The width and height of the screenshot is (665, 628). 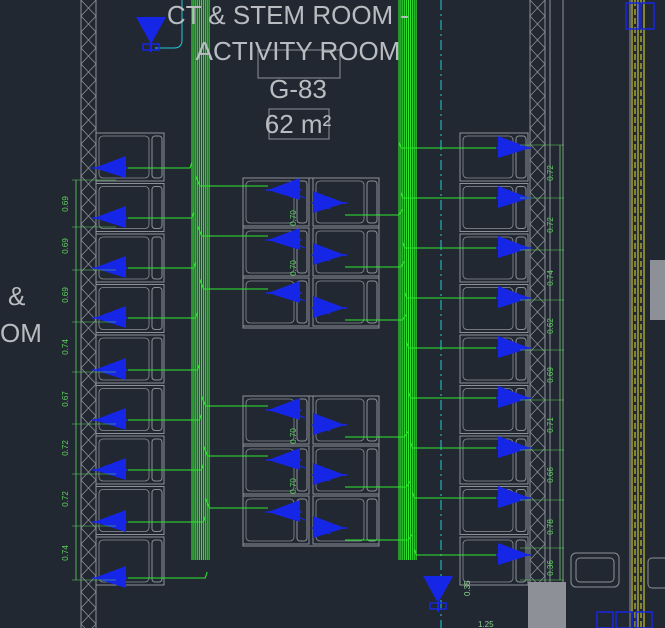 I want to click on room-name-line-2: ACTIVITY ROOM, so click(x=298, y=51).